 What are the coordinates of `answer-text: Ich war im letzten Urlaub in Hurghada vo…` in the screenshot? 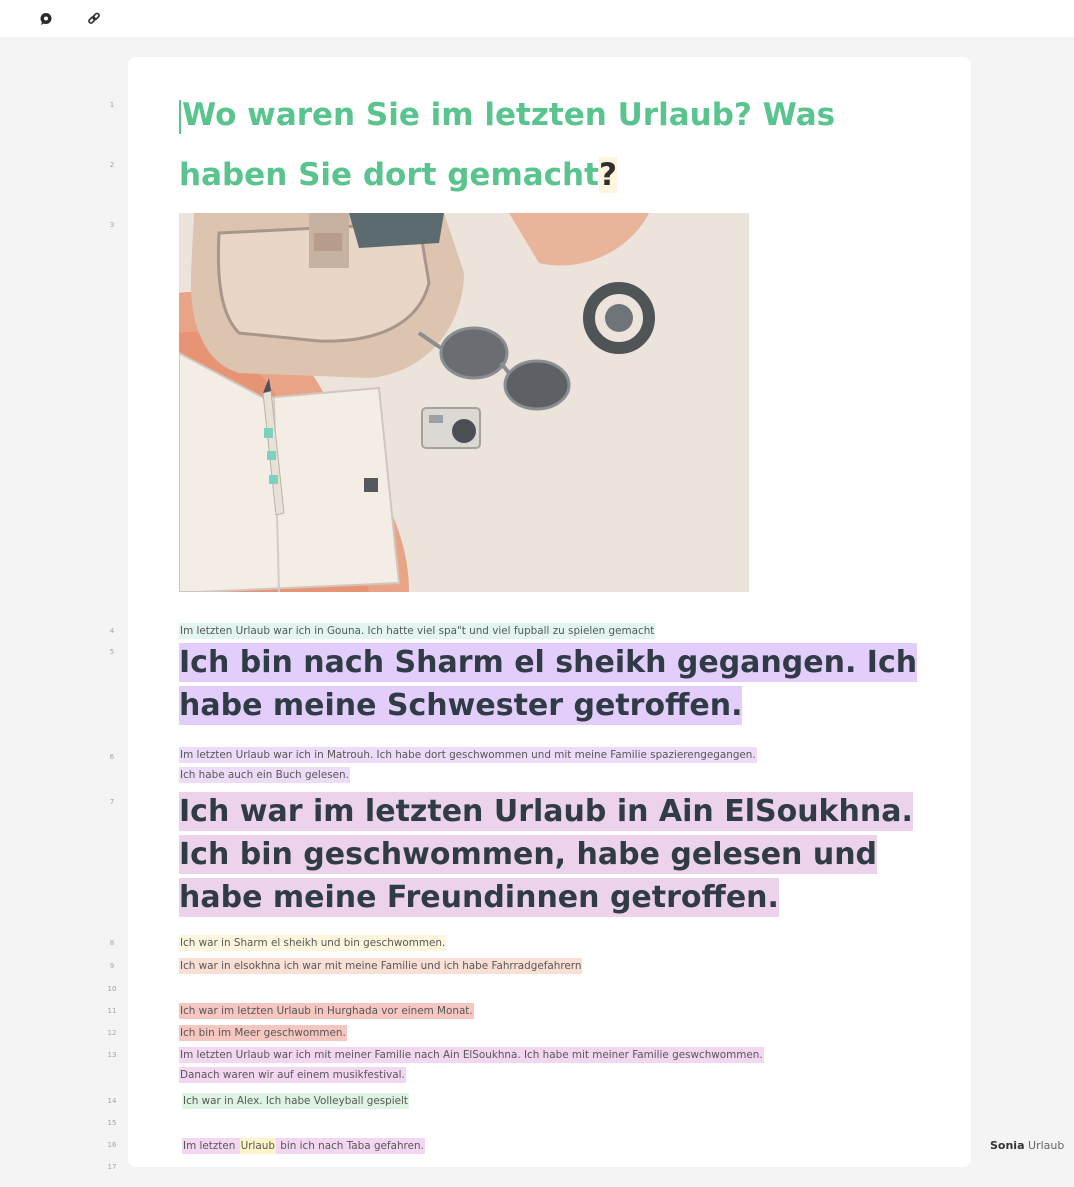 It's located at (326, 1011).